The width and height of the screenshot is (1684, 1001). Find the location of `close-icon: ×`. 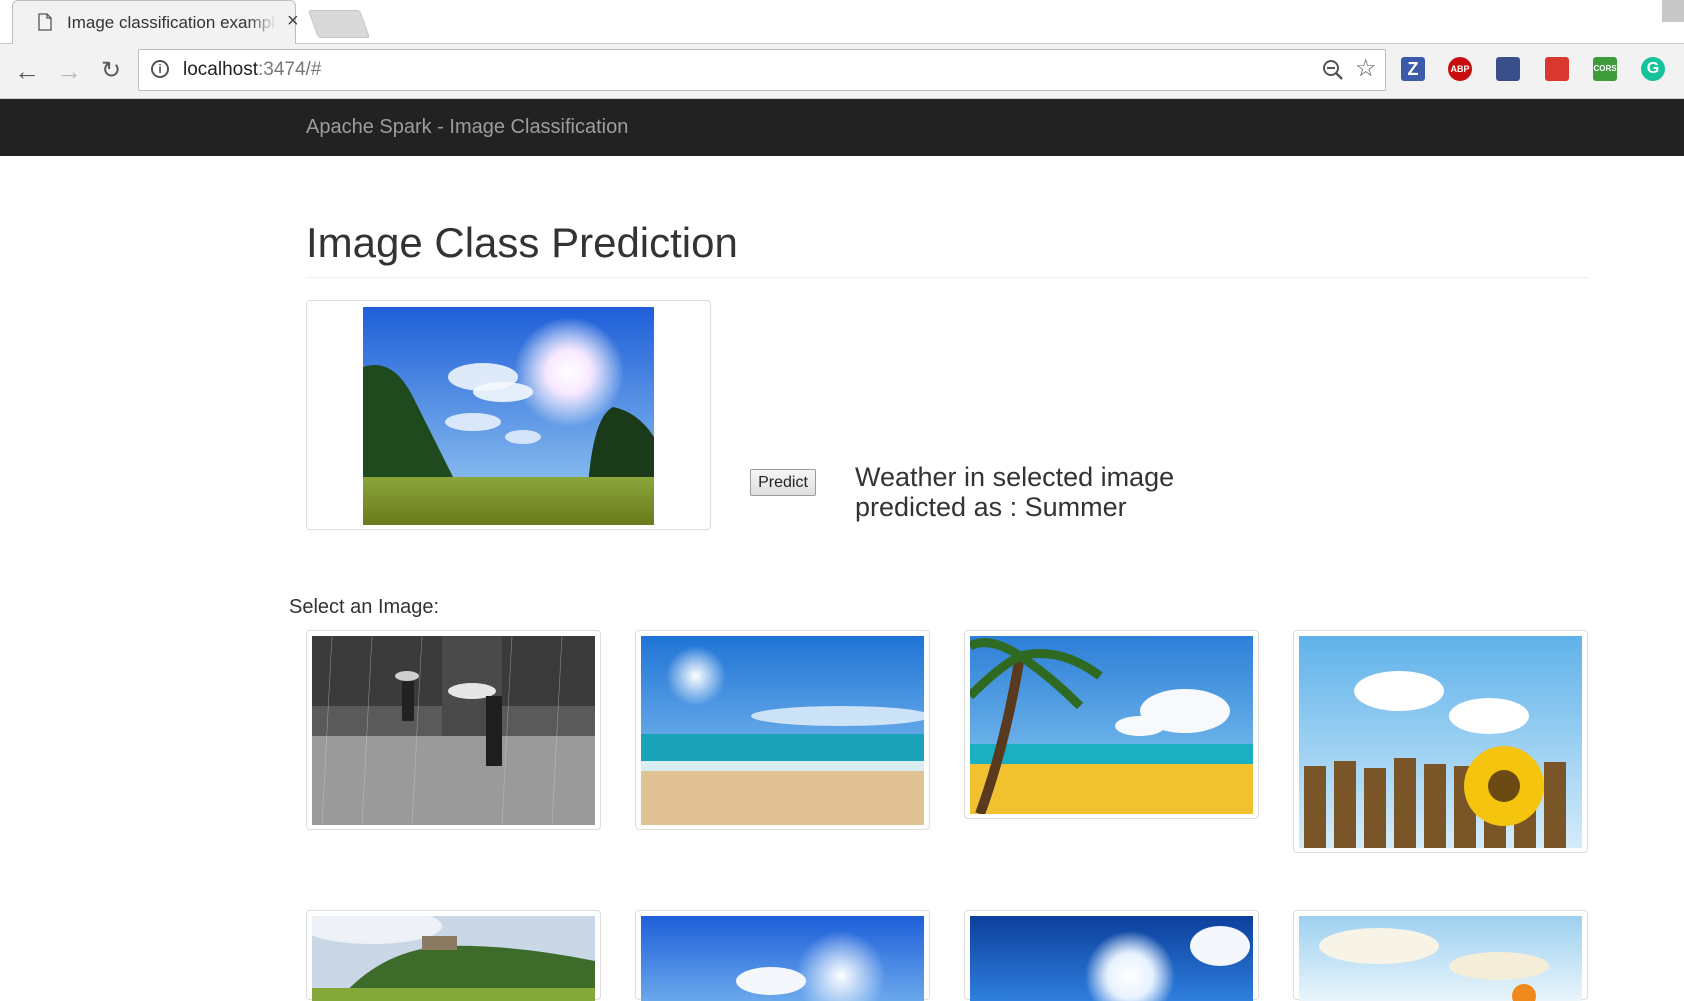

close-icon: × is located at coordinates (293, 21).